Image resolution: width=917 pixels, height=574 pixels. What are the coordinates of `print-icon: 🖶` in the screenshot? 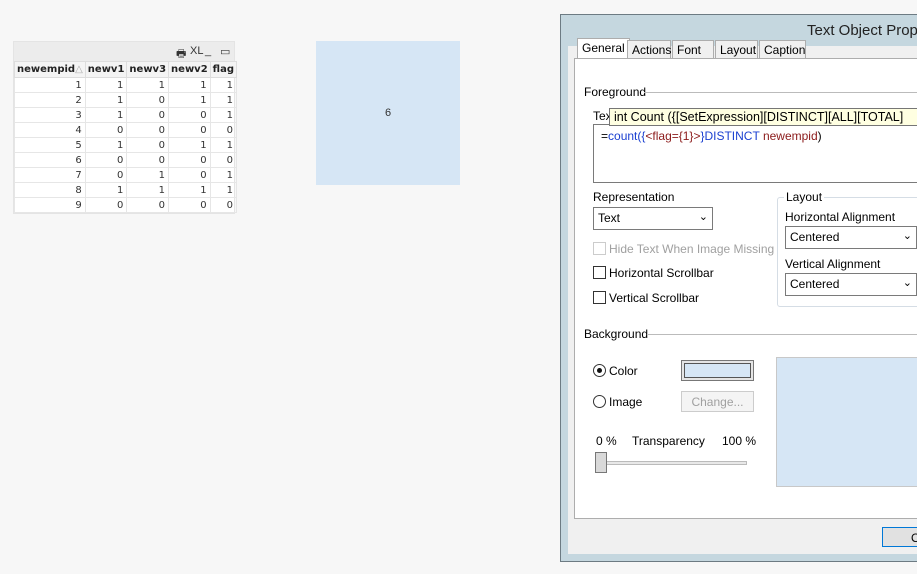 It's located at (181, 54).